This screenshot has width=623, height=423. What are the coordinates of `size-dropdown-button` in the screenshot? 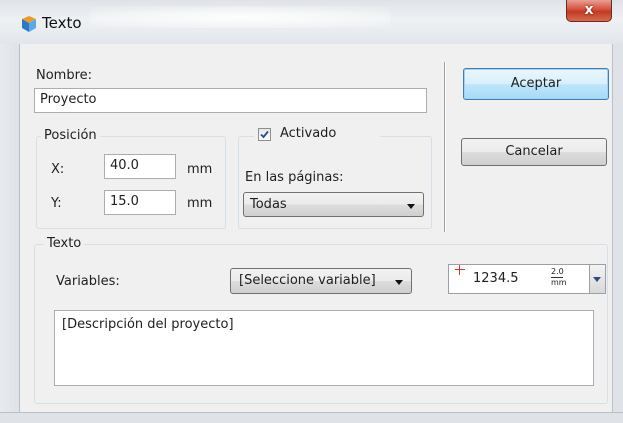 It's located at (597, 279).